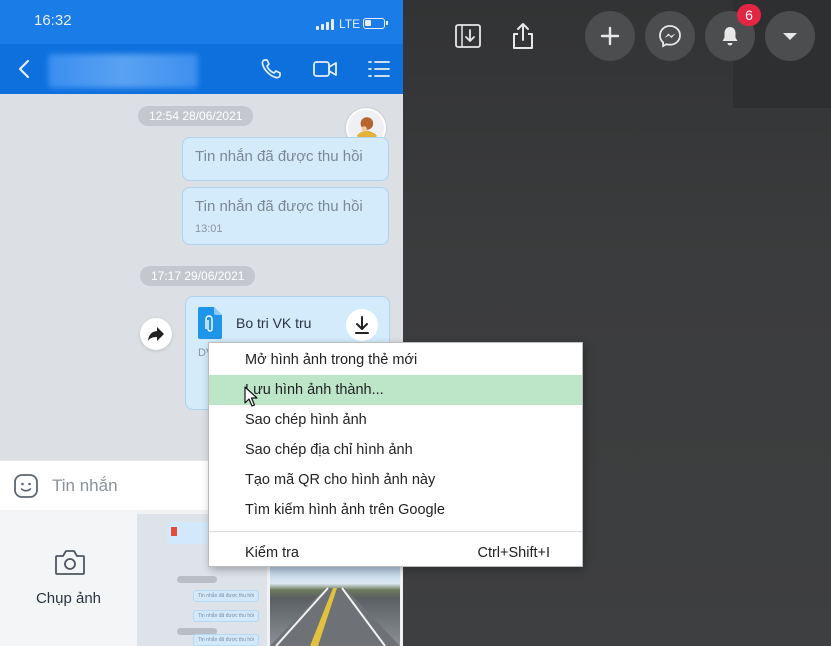 The width and height of the screenshot is (831, 646). What do you see at coordinates (197, 579) in the screenshot?
I see `thumb-date-pill` at bounding box center [197, 579].